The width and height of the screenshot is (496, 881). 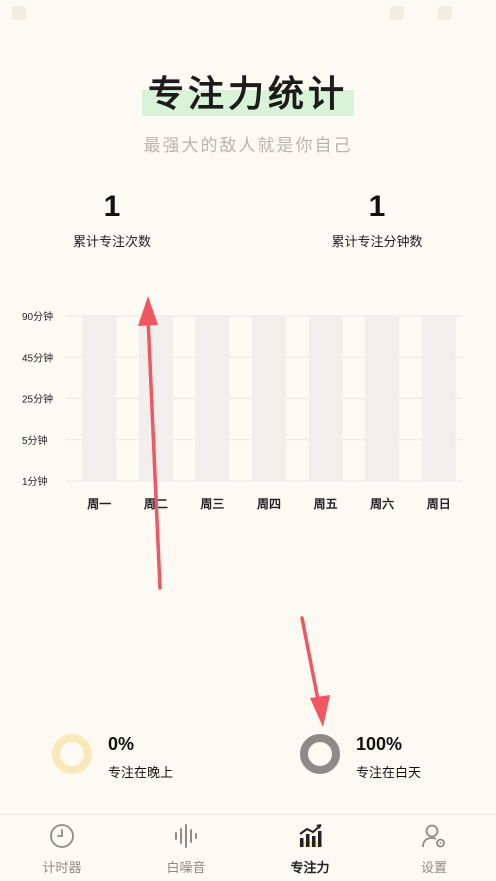 What do you see at coordinates (141, 772) in the screenshot?
I see `night-ratio-label: 专注在晚上` at bounding box center [141, 772].